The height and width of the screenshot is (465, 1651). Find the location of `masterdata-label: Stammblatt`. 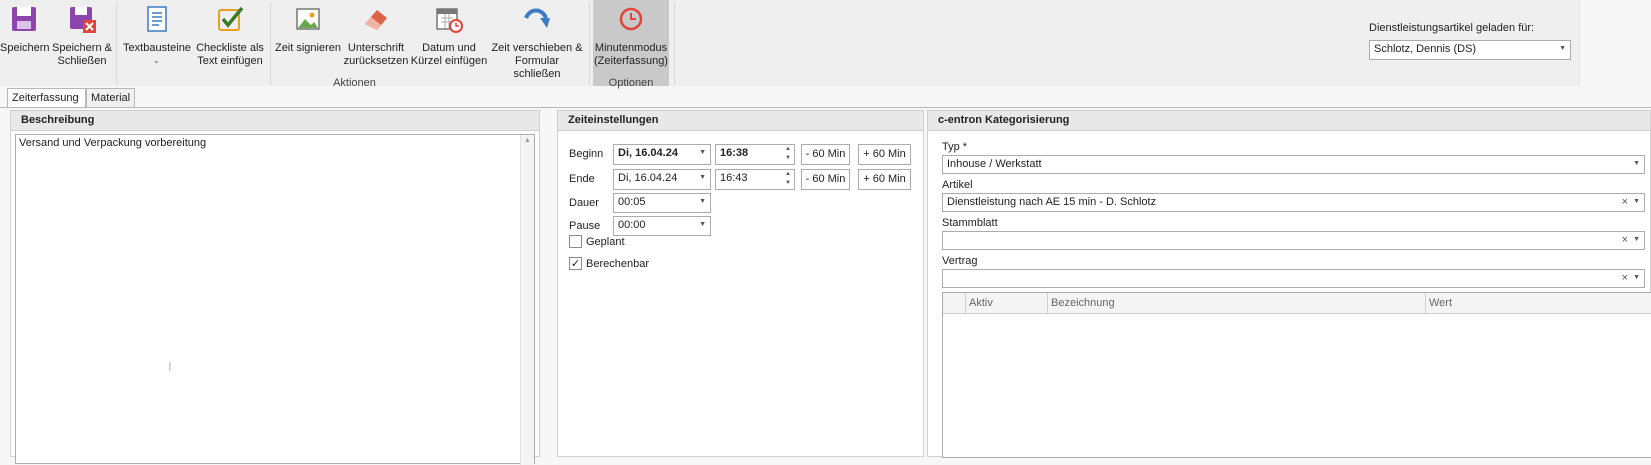

masterdata-label: Stammblatt is located at coordinates (970, 223).